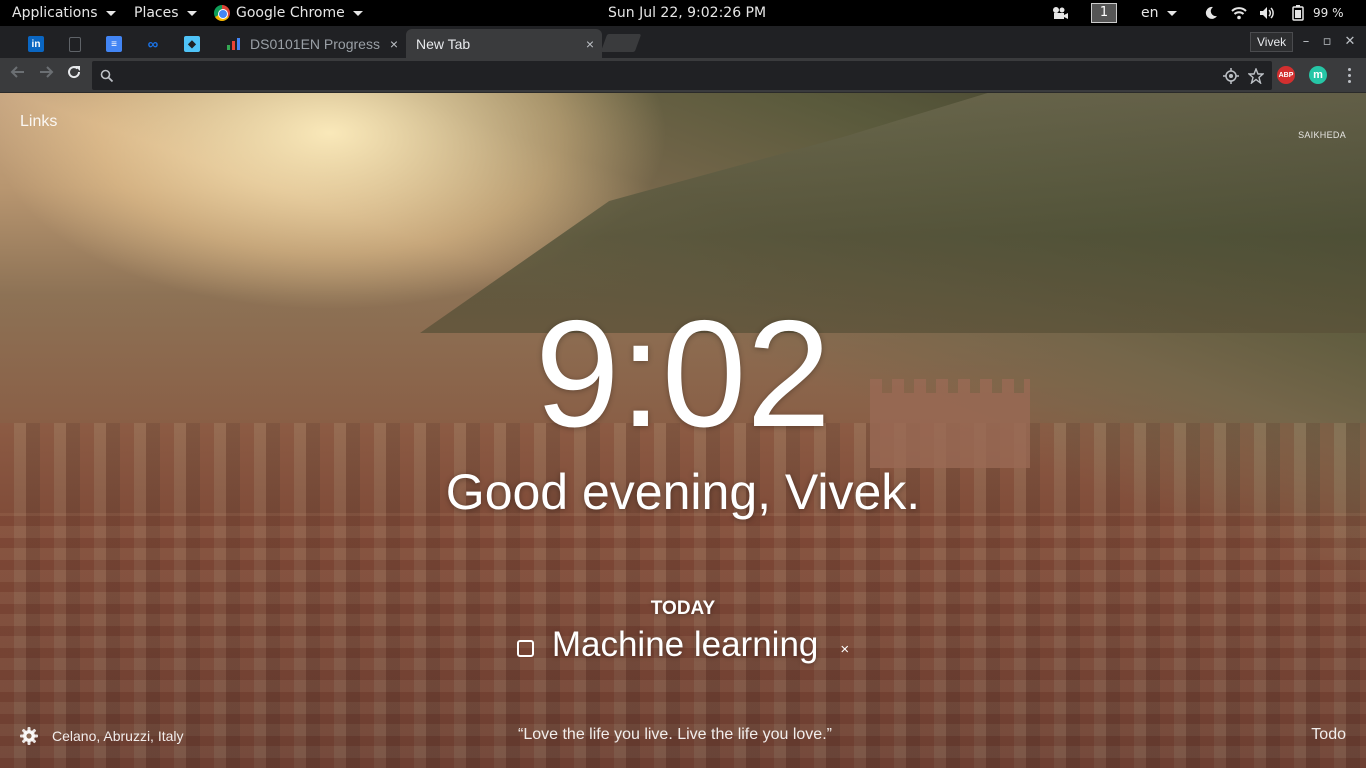 The width and height of the screenshot is (1366, 768). I want to click on wifi-icon, so click(1239, 13).